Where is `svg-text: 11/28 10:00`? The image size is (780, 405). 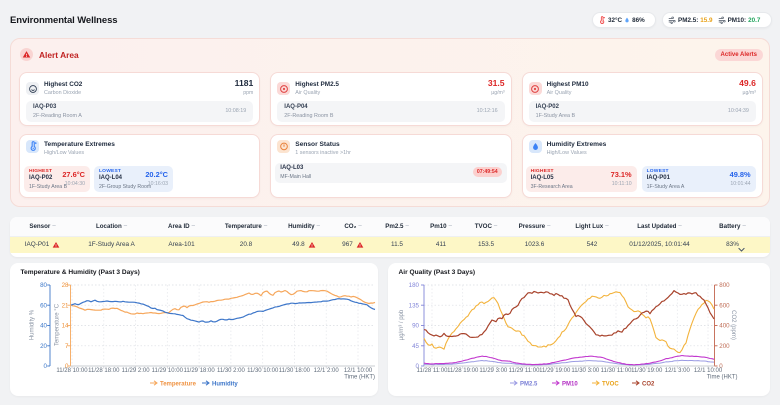
svg-text: 11/28 10:00 is located at coordinates (72, 371).